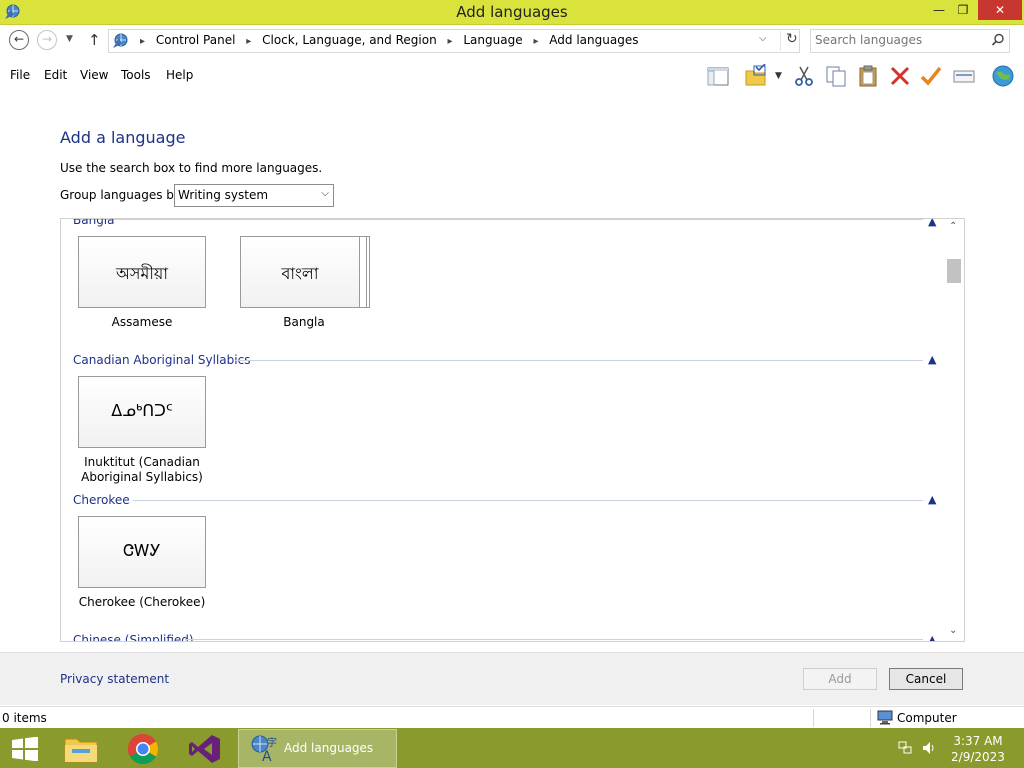  What do you see at coordinates (272, 742) in the screenshot?
I see `svg-text: 字` at bounding box center [272, 742].